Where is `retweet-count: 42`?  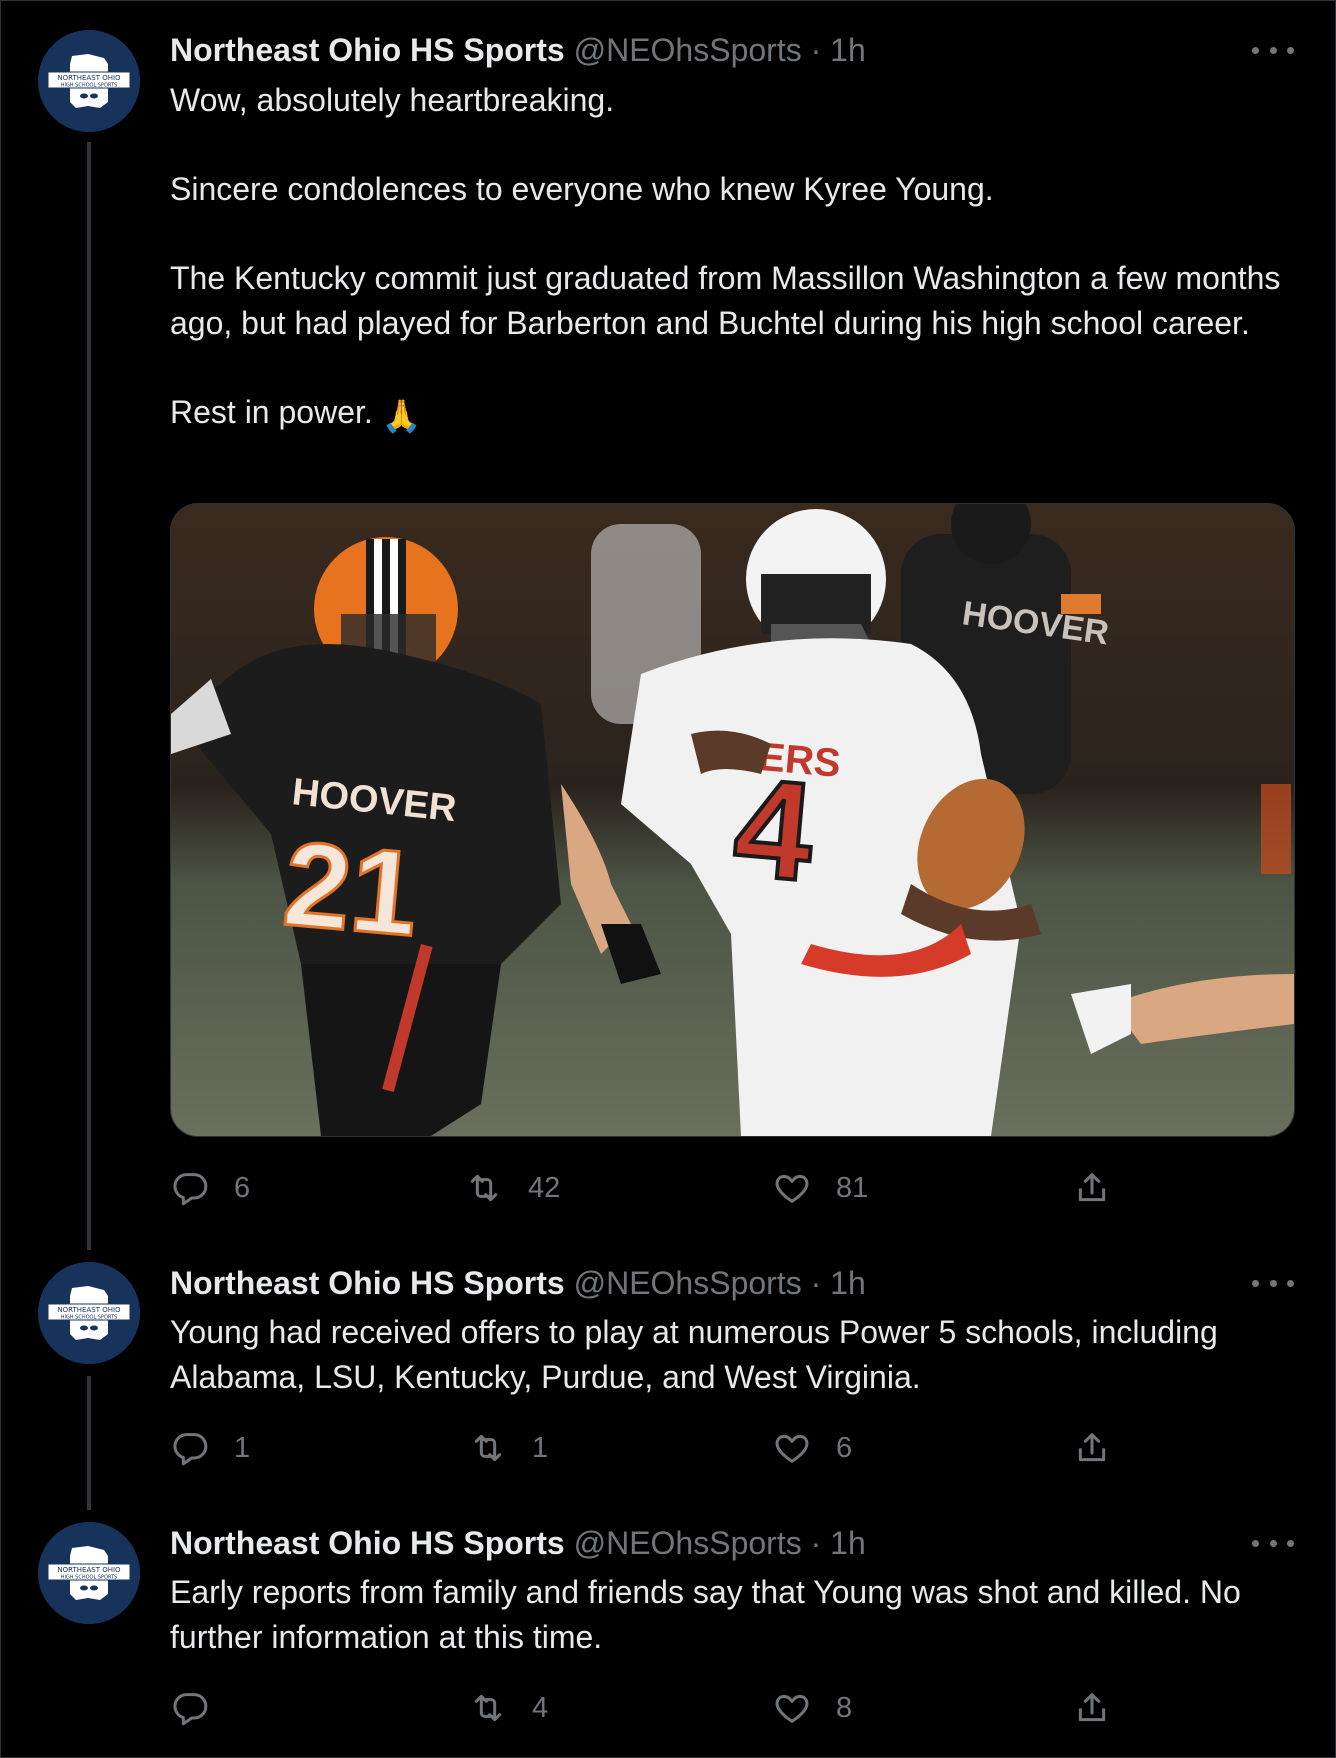 retweet-count: 42 is located at coordinates (544, 1187).